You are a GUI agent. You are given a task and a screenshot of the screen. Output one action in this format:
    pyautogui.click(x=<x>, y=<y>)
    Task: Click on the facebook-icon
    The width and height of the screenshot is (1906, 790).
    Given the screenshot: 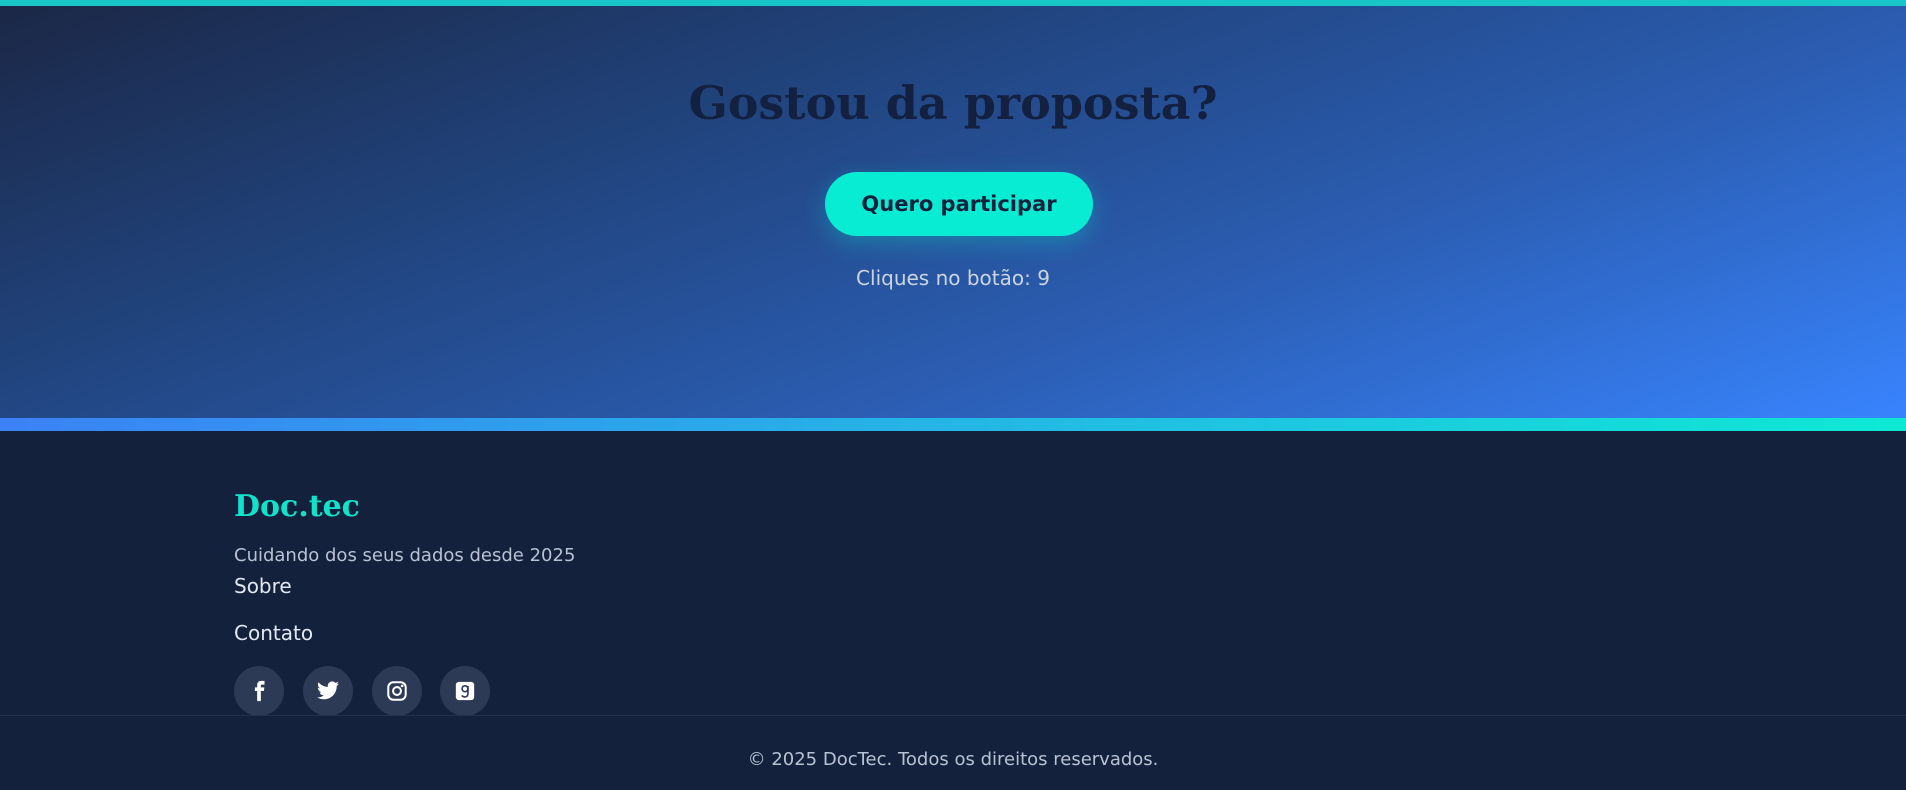 What is the action you would take?
    pyautogui.click(x=259, y=691)
    